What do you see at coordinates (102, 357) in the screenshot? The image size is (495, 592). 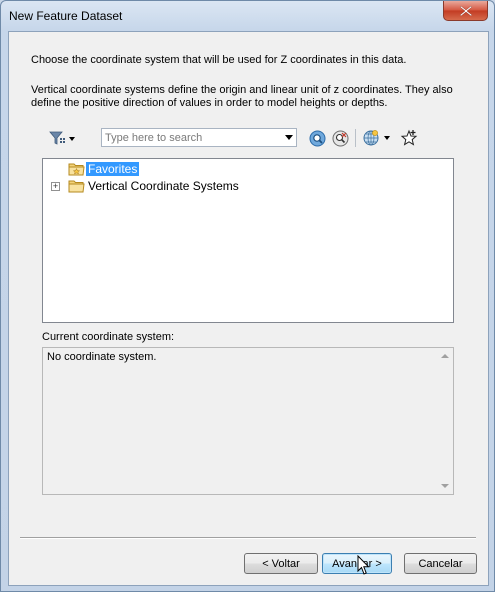 I see `current-system-value: No coordinate system.` at bounding box center [102, 357].